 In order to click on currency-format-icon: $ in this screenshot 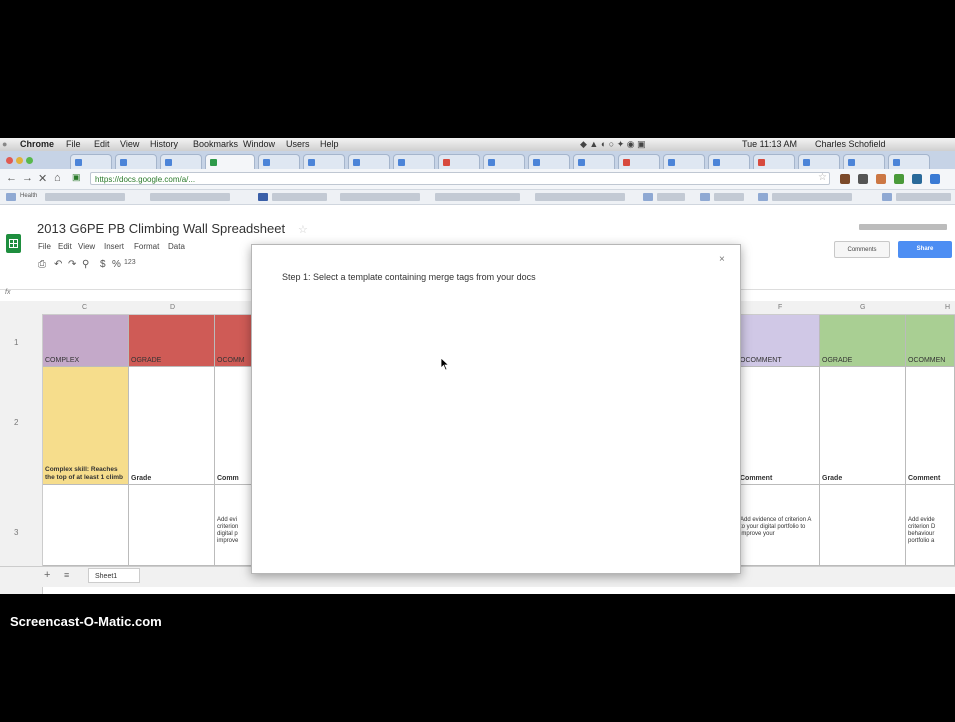, I will do `click(103, 264)`.